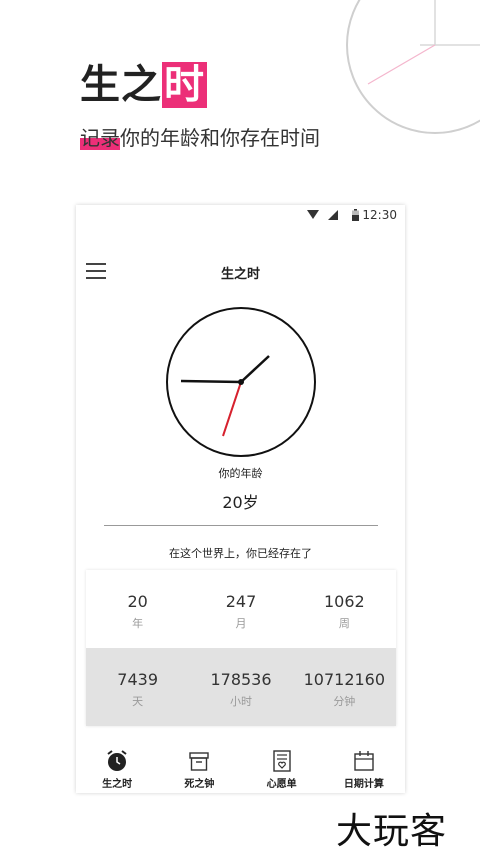  I want to click on app-bar: 生之时, so click(240, 273).